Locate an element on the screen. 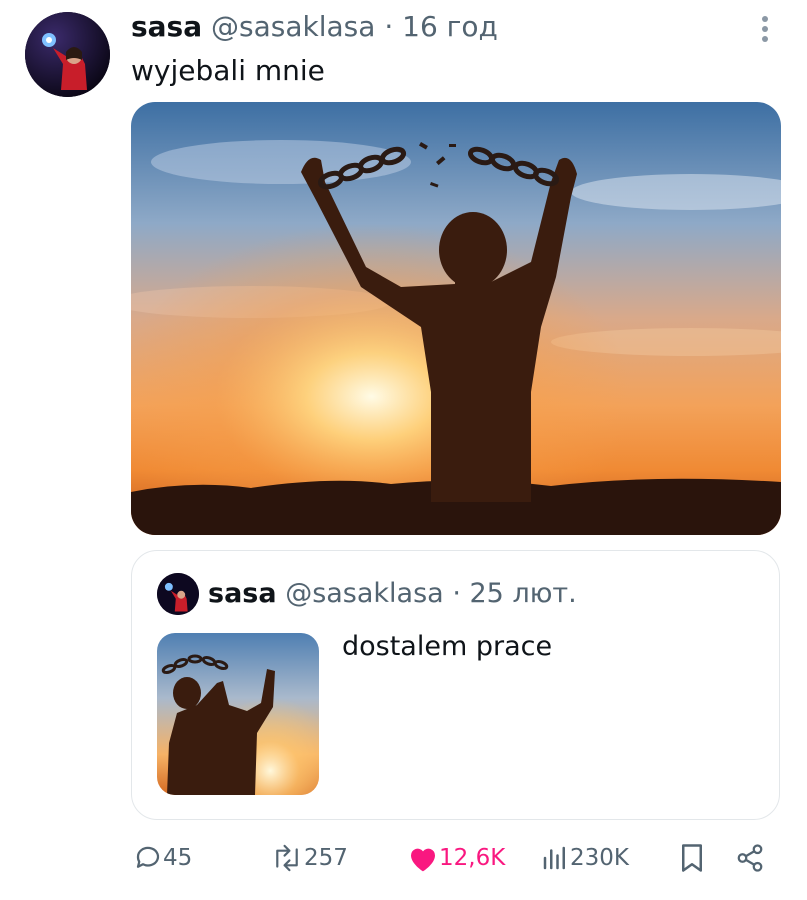  author-name: sasa is located at coordinates (166, 26).